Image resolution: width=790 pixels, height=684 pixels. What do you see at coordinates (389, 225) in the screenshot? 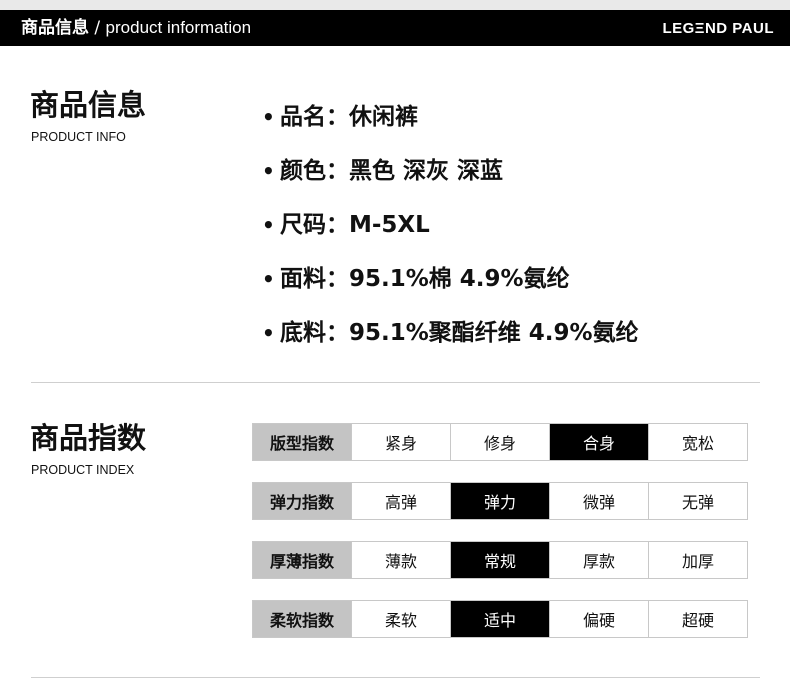
I see `info-item-value: M-5XL` at bounding box center [389, 225].